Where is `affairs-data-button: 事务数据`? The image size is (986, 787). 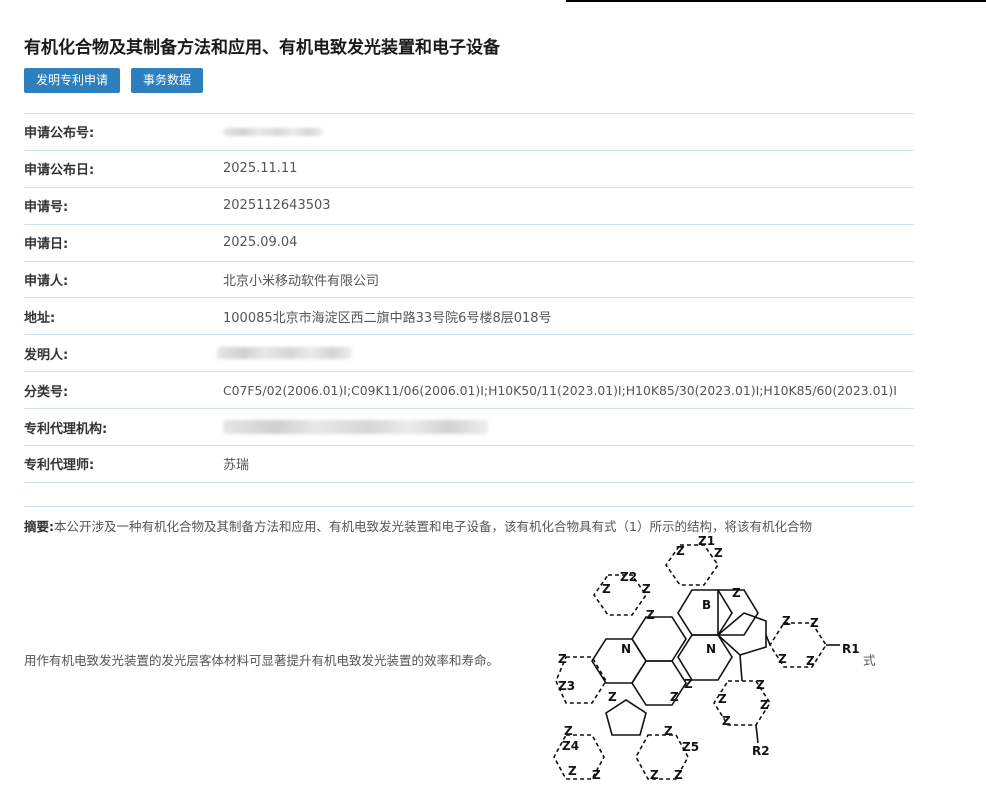 affairs-data-button: 事务数据 is located at coordinates (167, 80).